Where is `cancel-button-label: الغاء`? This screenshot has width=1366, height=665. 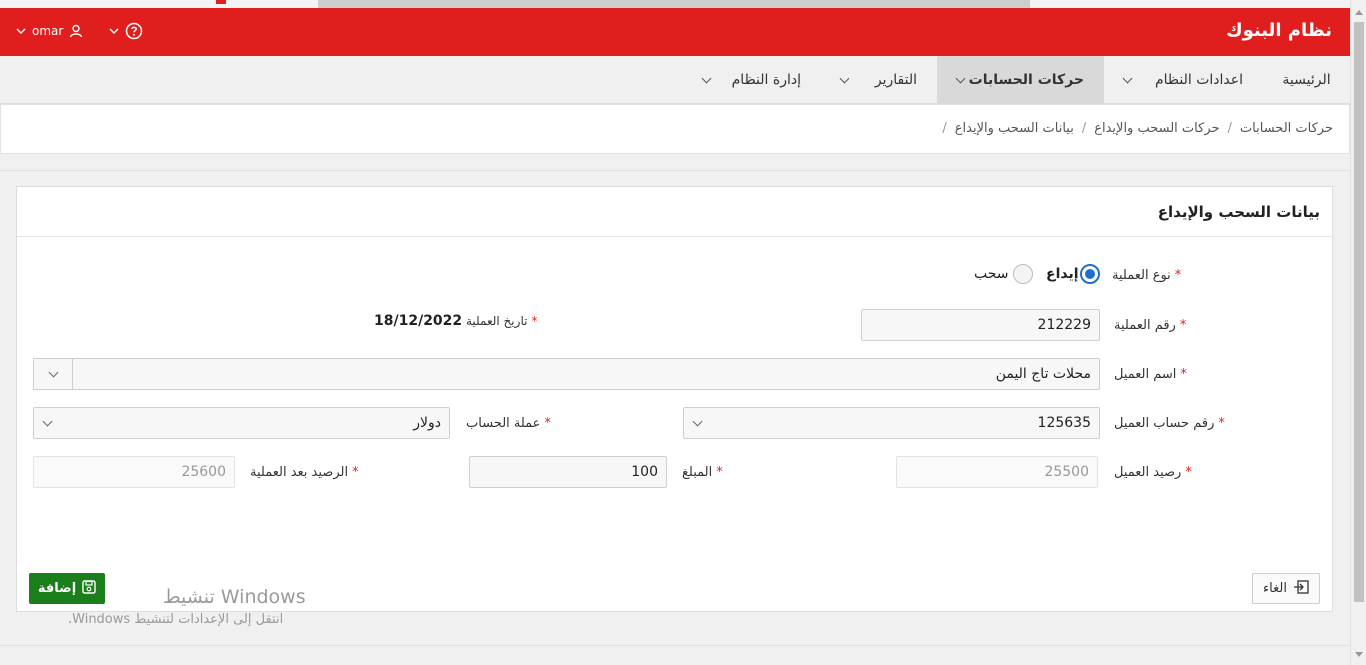 cancel-button-label: الغاء is located at coordinates (1275, 588).